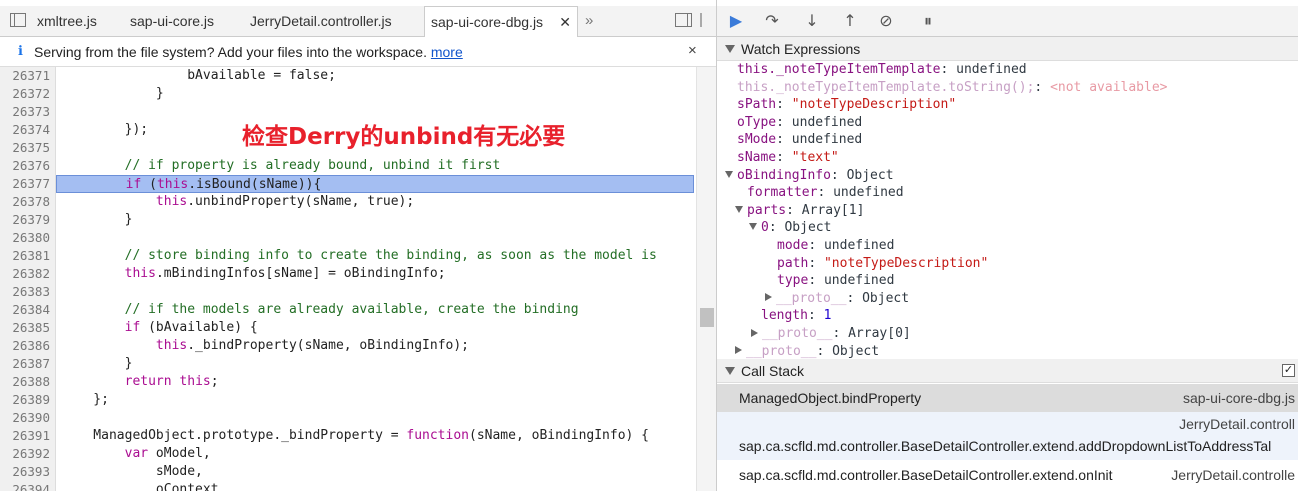  What do you see at coordinates (809, 176) in the screenshot?
I see `watch-item: oBindingInfo: Object` at bounding box center [809, 176].